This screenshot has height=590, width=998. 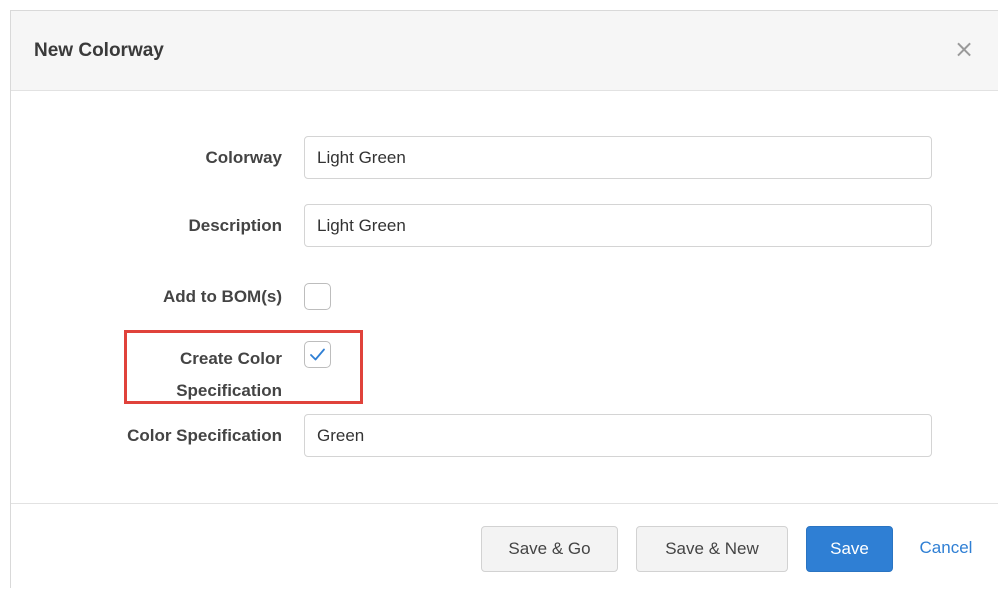 I want to click on dialog-footer: Save & Go Save & New Save Cancel, so click(x=504, y=546).